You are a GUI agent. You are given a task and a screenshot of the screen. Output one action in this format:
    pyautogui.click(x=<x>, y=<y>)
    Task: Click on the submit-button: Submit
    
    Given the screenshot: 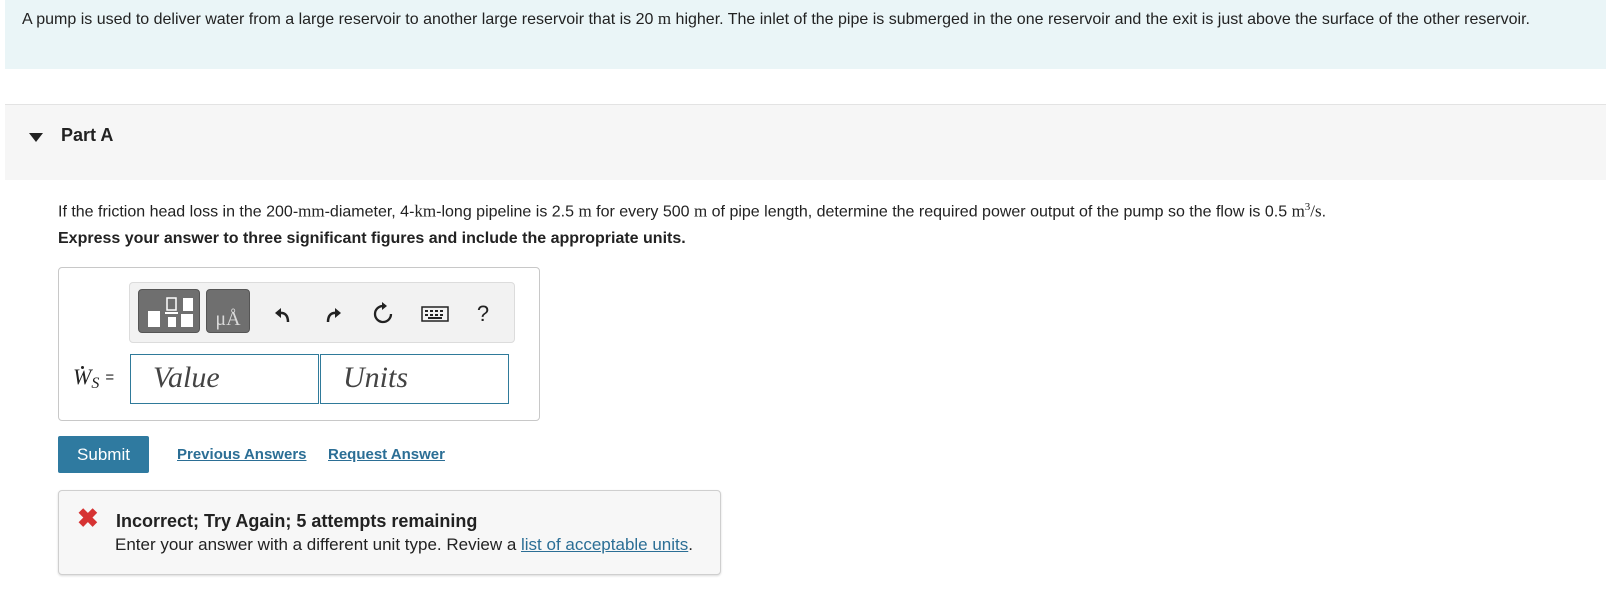 What is the action you would take?
    pyautogui.click(x=103, y=454)
    